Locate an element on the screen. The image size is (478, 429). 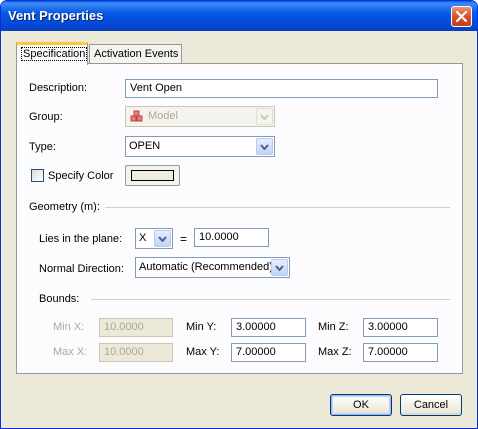
group-value: Model is located at coordinates (163, 116).